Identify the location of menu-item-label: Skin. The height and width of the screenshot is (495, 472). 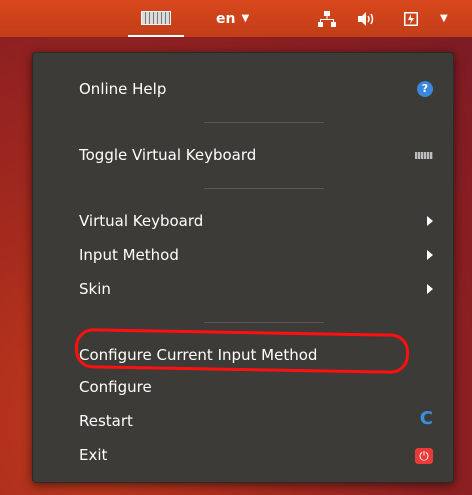
(95, 289).